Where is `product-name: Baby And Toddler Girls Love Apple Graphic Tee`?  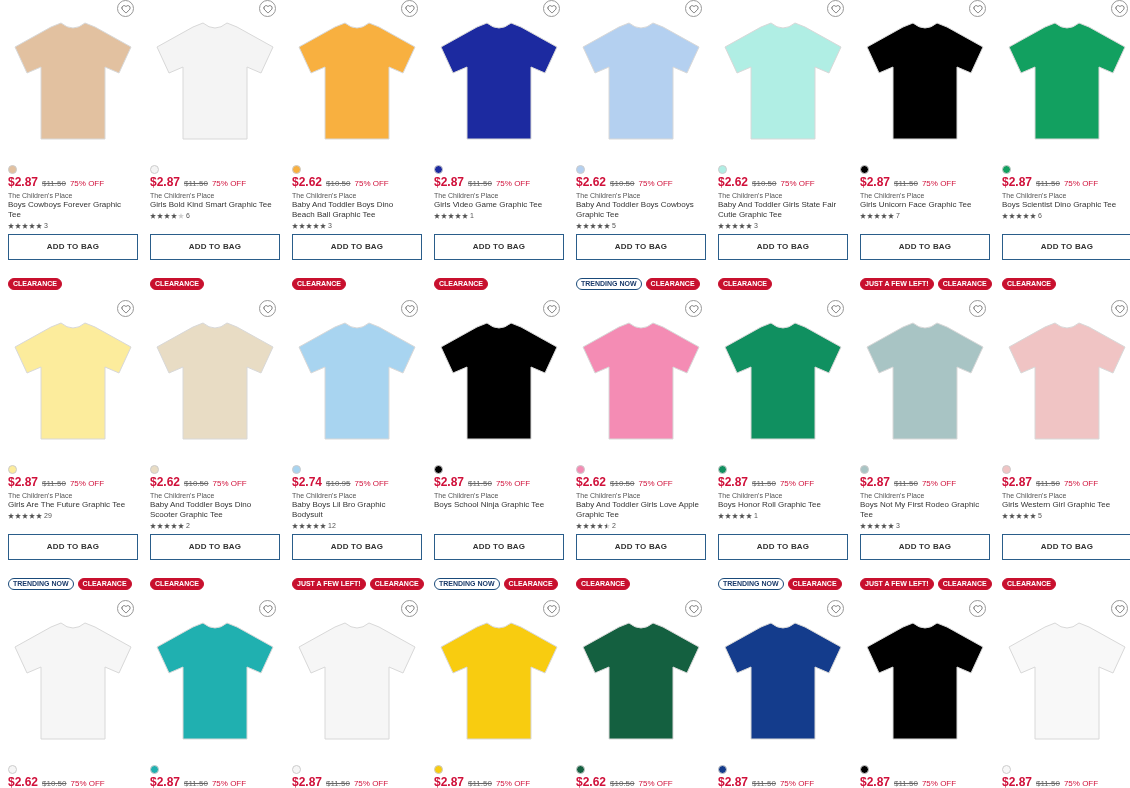 product-name: Baby And Toddler Girls Love Apple Graphic Tee is located at coordinates (641, 510).